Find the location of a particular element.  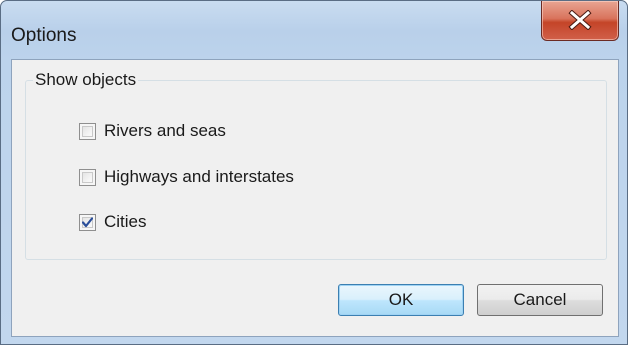

rivers-and-seas-label: Rivers and seas is located at coordinates (165, 131).